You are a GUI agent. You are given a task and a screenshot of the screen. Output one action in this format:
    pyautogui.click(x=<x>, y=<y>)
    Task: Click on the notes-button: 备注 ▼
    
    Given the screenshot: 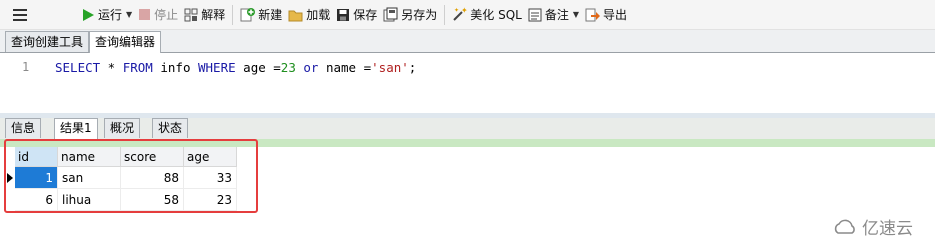 What is the action you would take?
    pyautogui.click(x=553, y=15)
    